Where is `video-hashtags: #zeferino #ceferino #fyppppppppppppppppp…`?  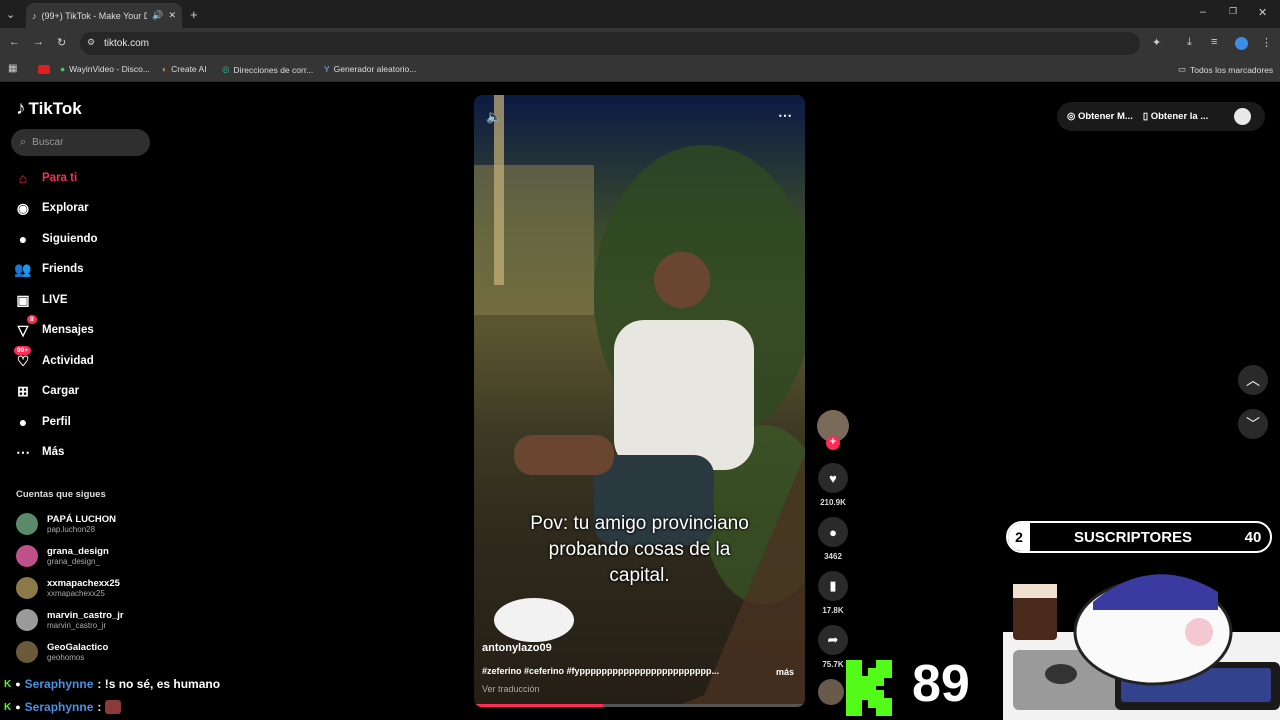 video-hashtags: #zeferino #ceferino #fyppppppppppppppppp… is located at coordinates (607, 671).